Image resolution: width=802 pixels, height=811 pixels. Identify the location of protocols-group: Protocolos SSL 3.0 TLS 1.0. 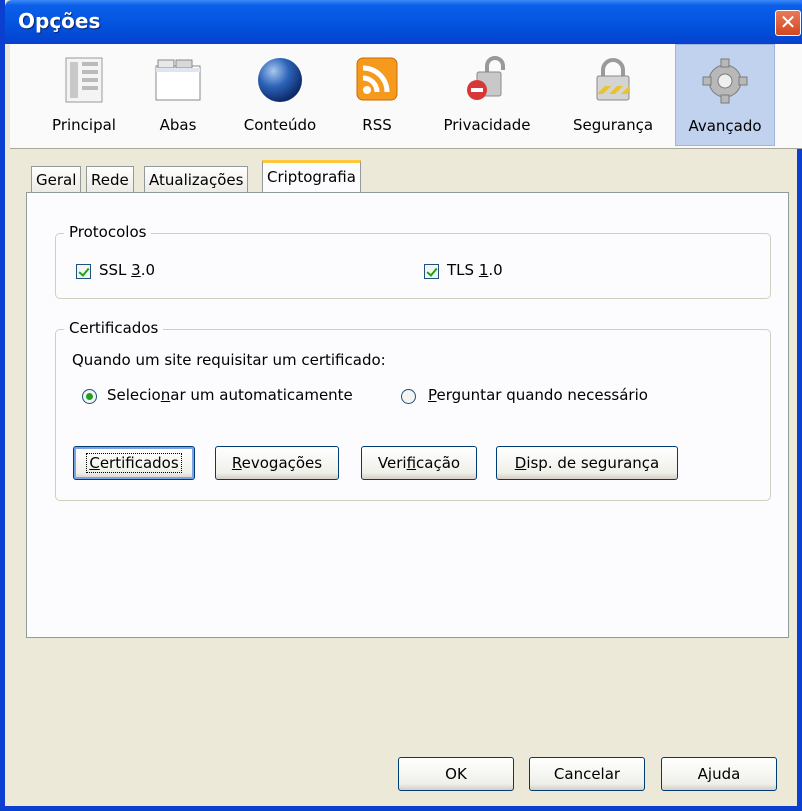
(413, 261).